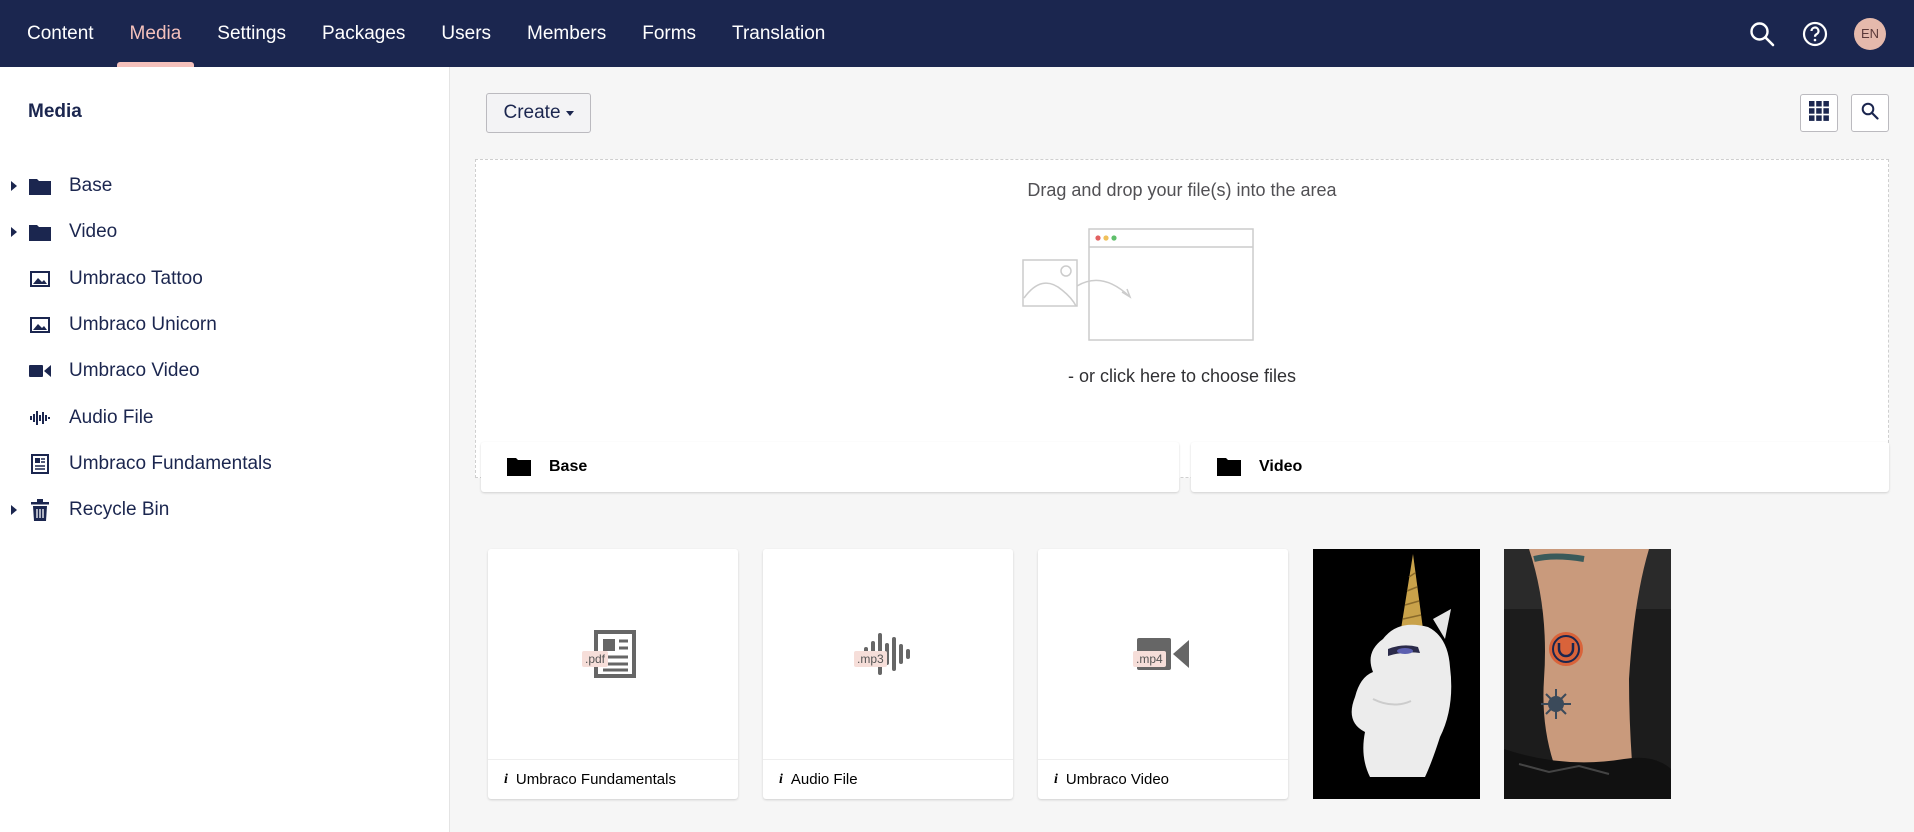 Image resolution: width=1914 pixels, height=832 pixels. I want to click on media-card-audio-file: .mp3 i Audio File, so click(888, 674).